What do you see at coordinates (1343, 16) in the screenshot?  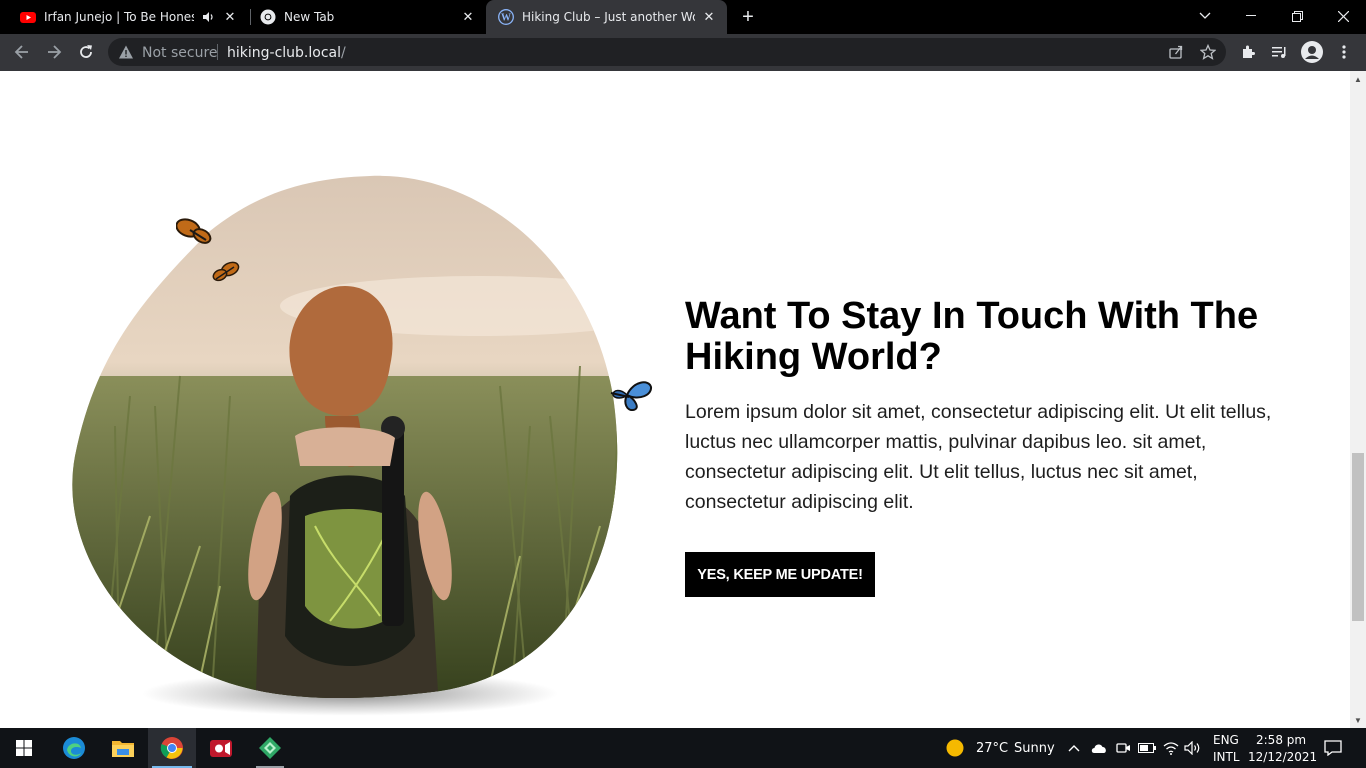 I see `close-window-icon` at bounding box center [1343, 16].